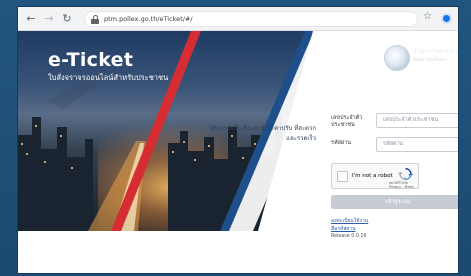 The width and height of the screenshot is (471, 276). What do you see at coordinates (405, 174) in the screenshot?
I see `recaptcha-logo-icon` at bounding box center [405, 174].